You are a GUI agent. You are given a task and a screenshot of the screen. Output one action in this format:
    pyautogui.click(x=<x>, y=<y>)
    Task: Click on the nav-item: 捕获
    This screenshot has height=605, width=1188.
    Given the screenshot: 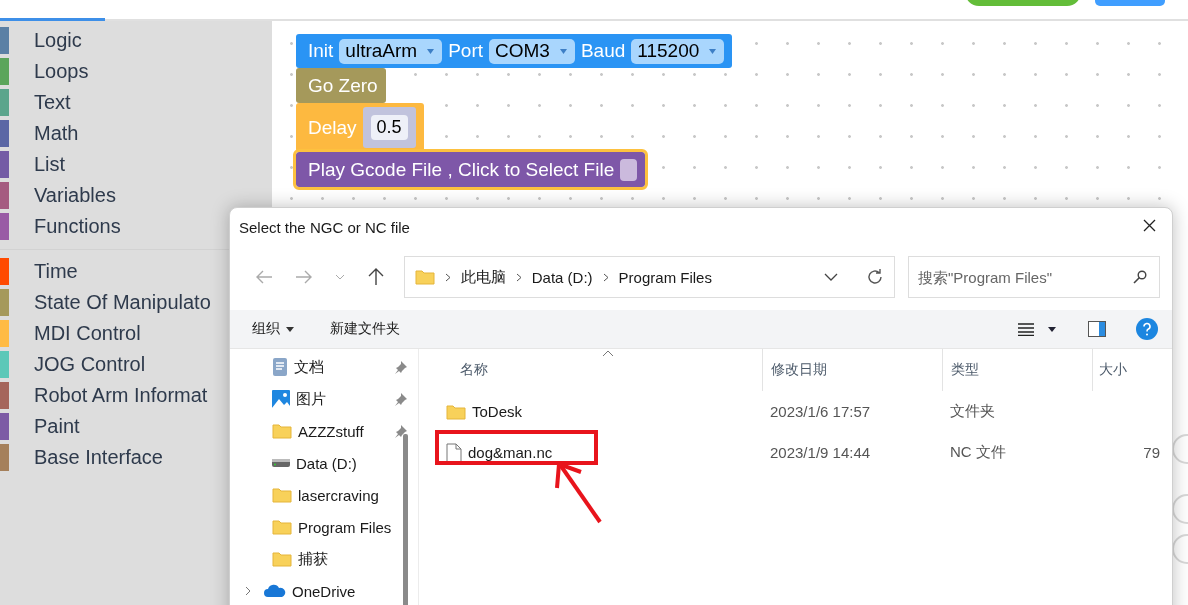 What is the action you would take?
    pyautogui.click(x=319, y=559)
    